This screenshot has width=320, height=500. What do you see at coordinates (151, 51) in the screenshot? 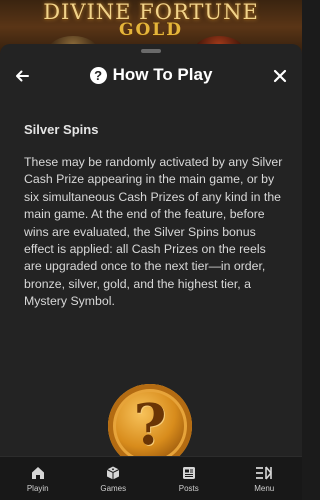
I see `sheet-drag-handle` at bounding box center [151, 51].